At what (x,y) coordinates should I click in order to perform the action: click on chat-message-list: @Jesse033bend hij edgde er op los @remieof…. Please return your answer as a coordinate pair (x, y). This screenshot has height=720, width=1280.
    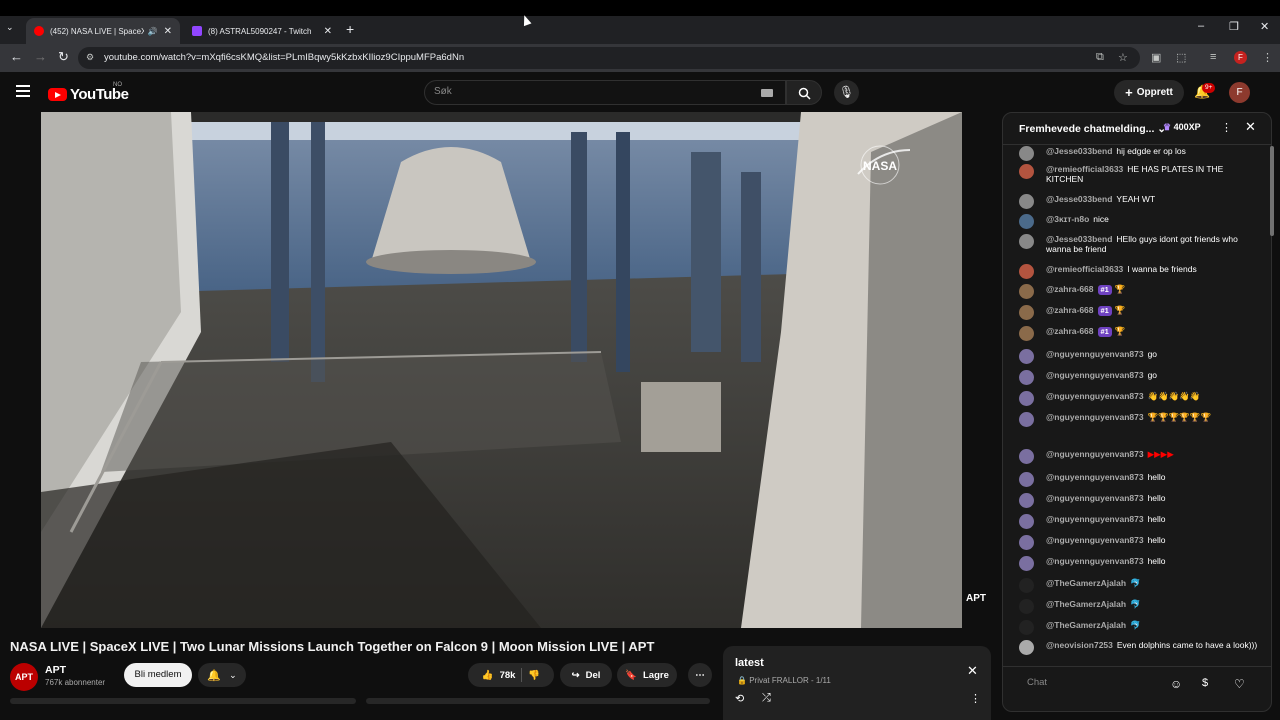
    Looking at the image, I should click on (1134, 406).